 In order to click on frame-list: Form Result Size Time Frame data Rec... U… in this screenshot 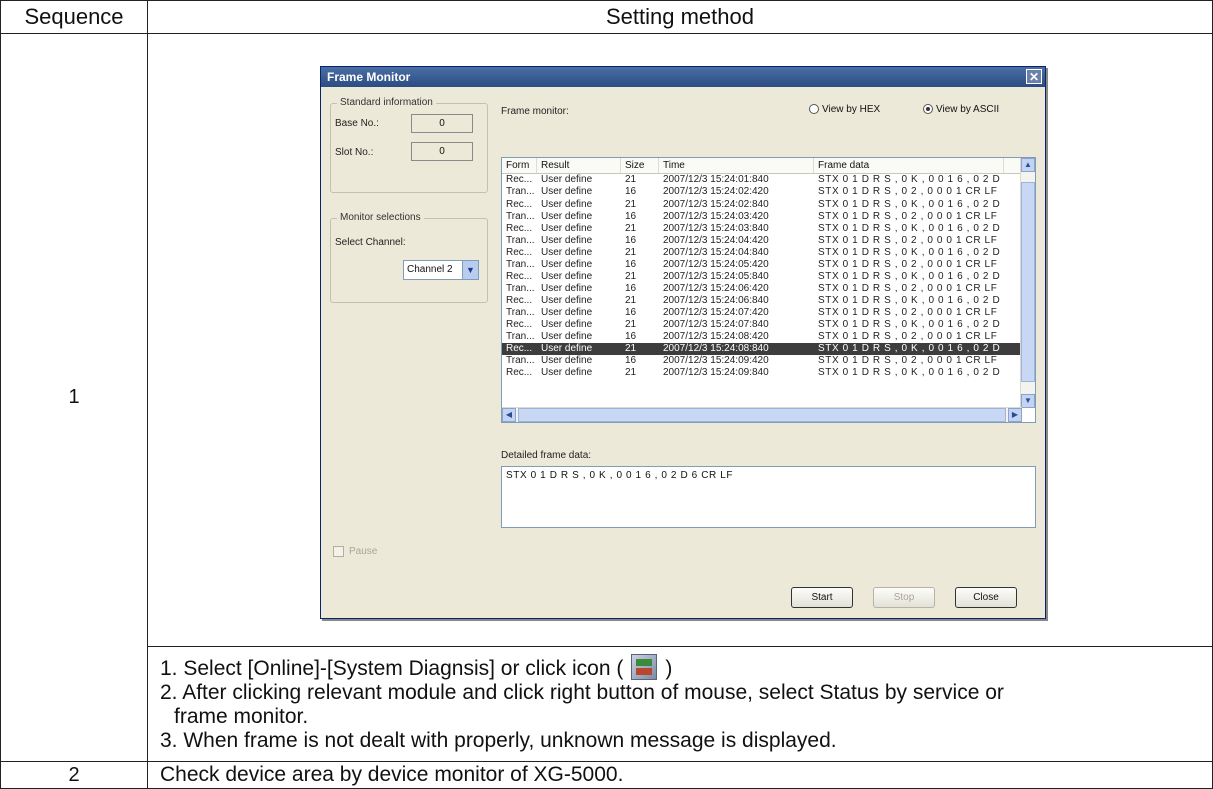, I will do `click(768, 290)`.